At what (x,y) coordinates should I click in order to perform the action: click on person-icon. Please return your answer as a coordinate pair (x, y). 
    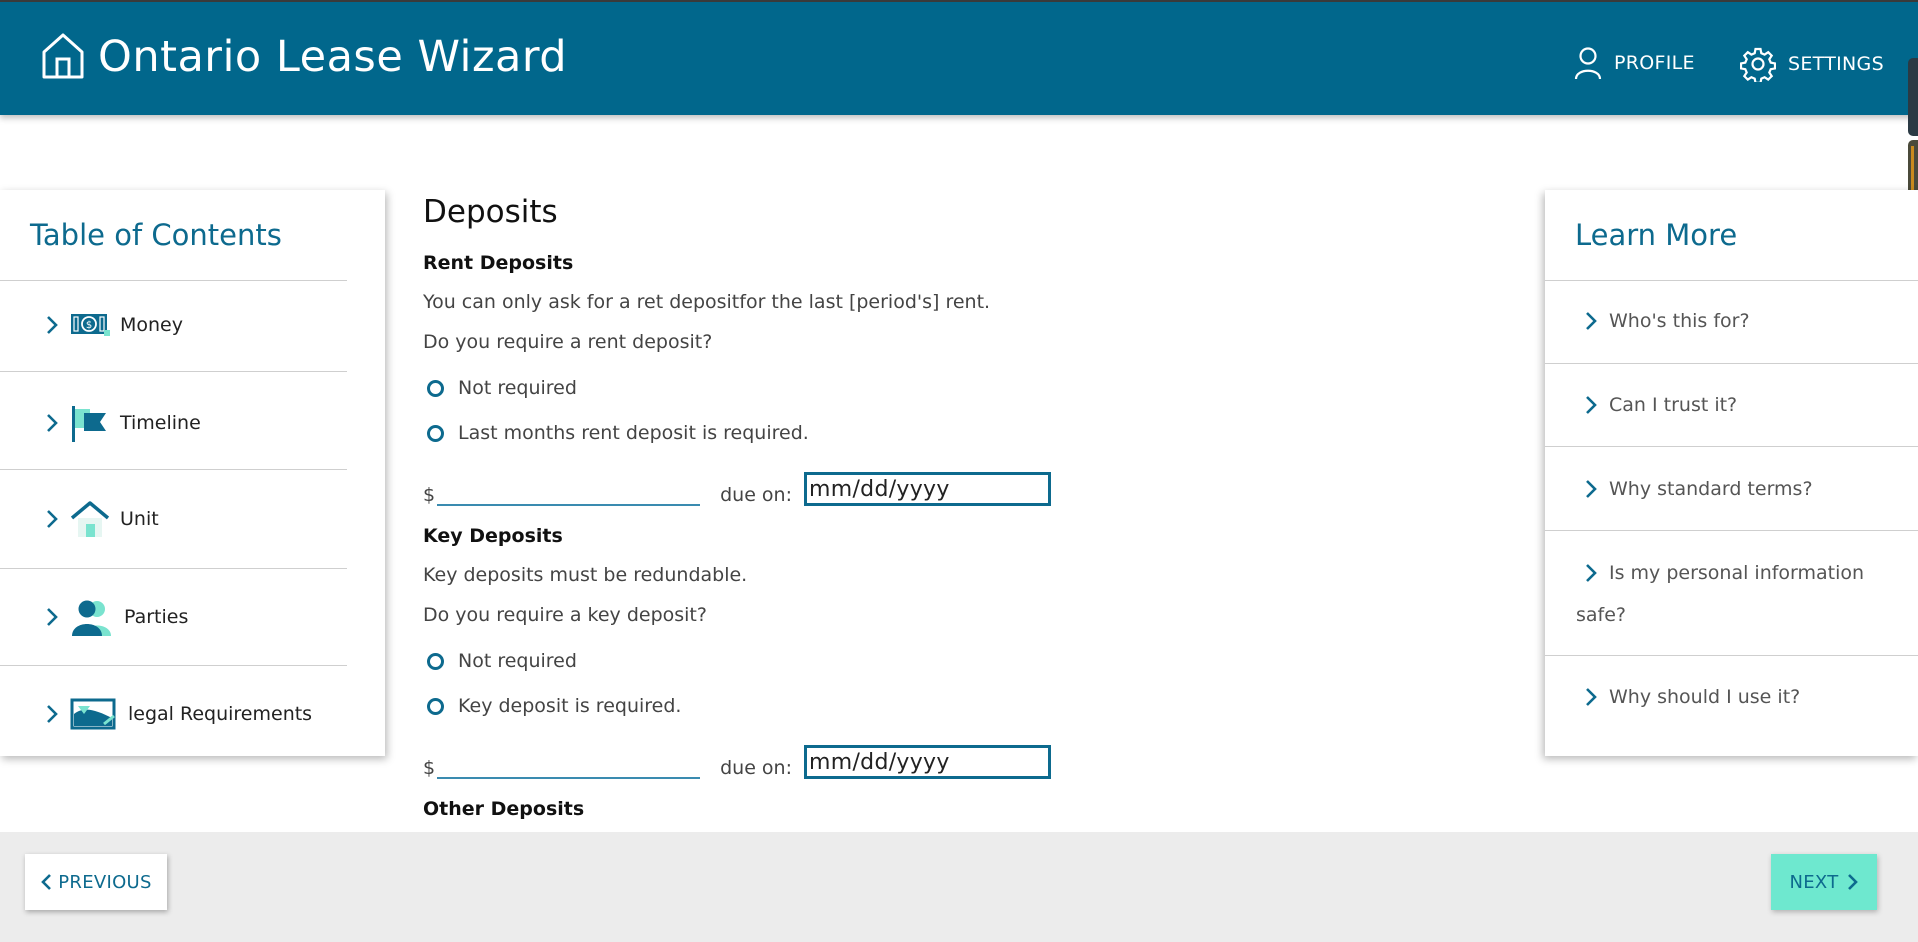
    Looking at the image, I should click on (1588, 63).